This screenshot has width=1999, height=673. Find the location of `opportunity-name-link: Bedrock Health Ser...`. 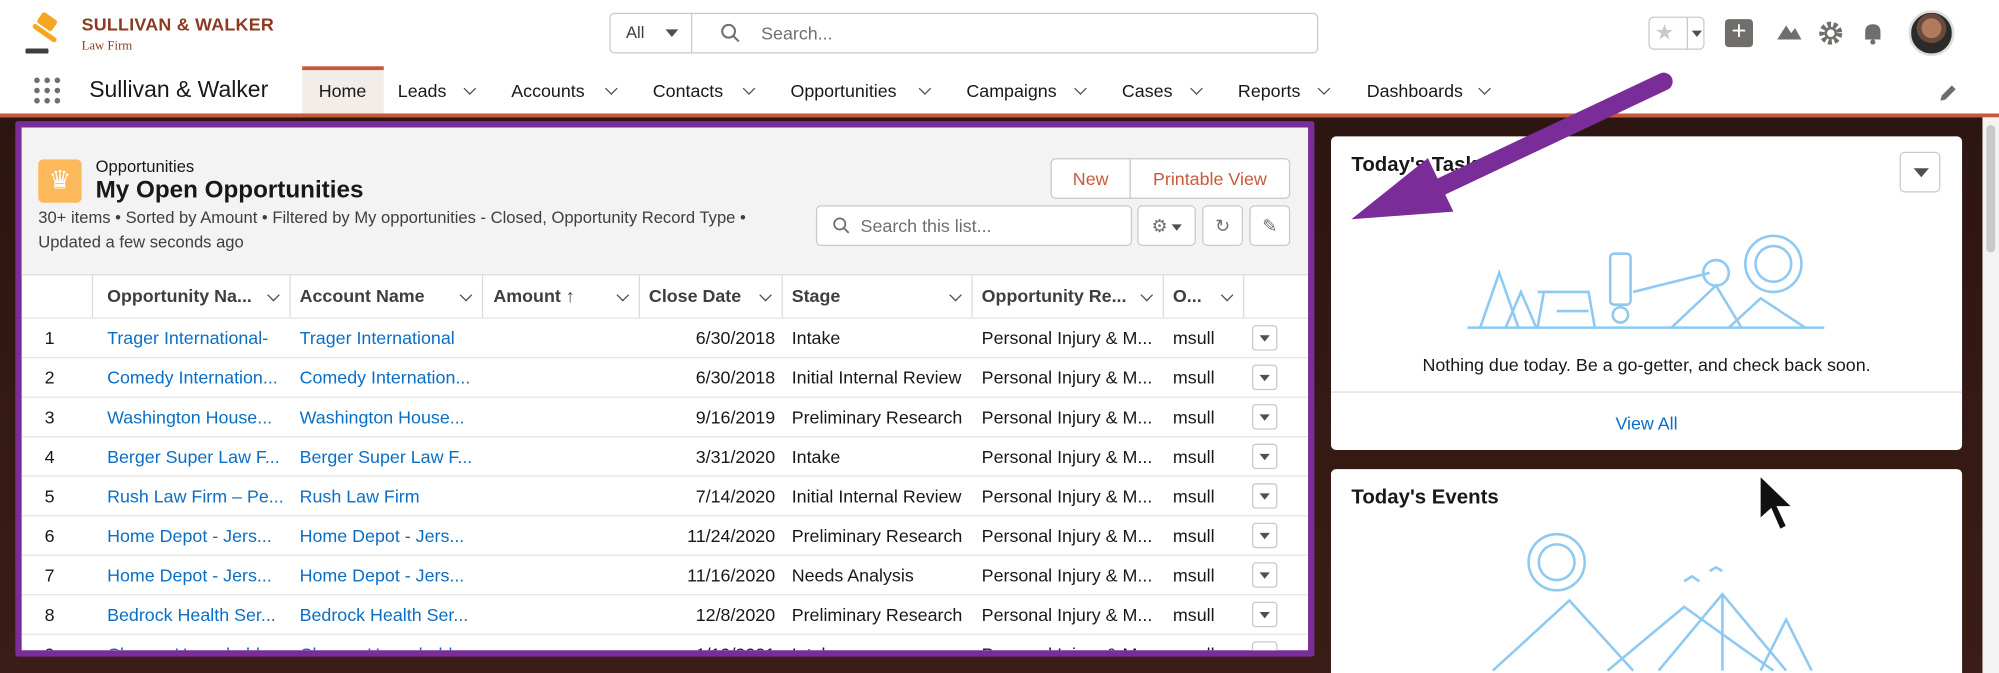

opportunity-name-link: Bedrock Health Ser... is located at coordinates (195, 615).